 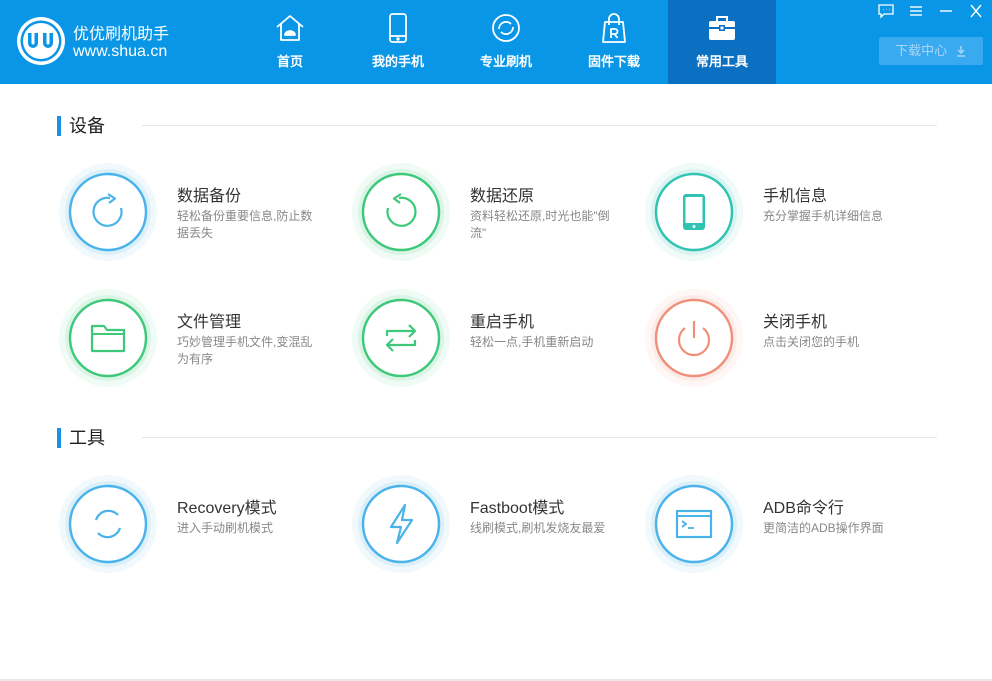 What do you see at coordinates (811, 342) in the screenshot?
I see `tool-description: 点击关闭您的手机` at bounding box center [811, 342].